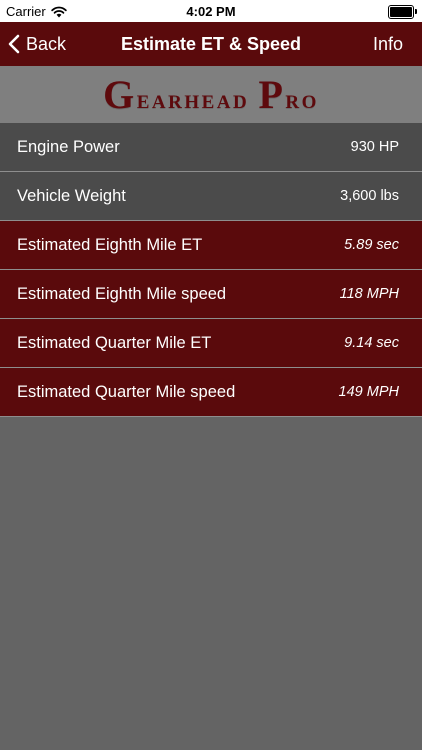 This screenshot has height=750, width=422. What do you see at coordinates (371, 343) in the screenshot?
I see `quarter-mile-et-value: 9.14 sec` at bounding box center [371, 343].